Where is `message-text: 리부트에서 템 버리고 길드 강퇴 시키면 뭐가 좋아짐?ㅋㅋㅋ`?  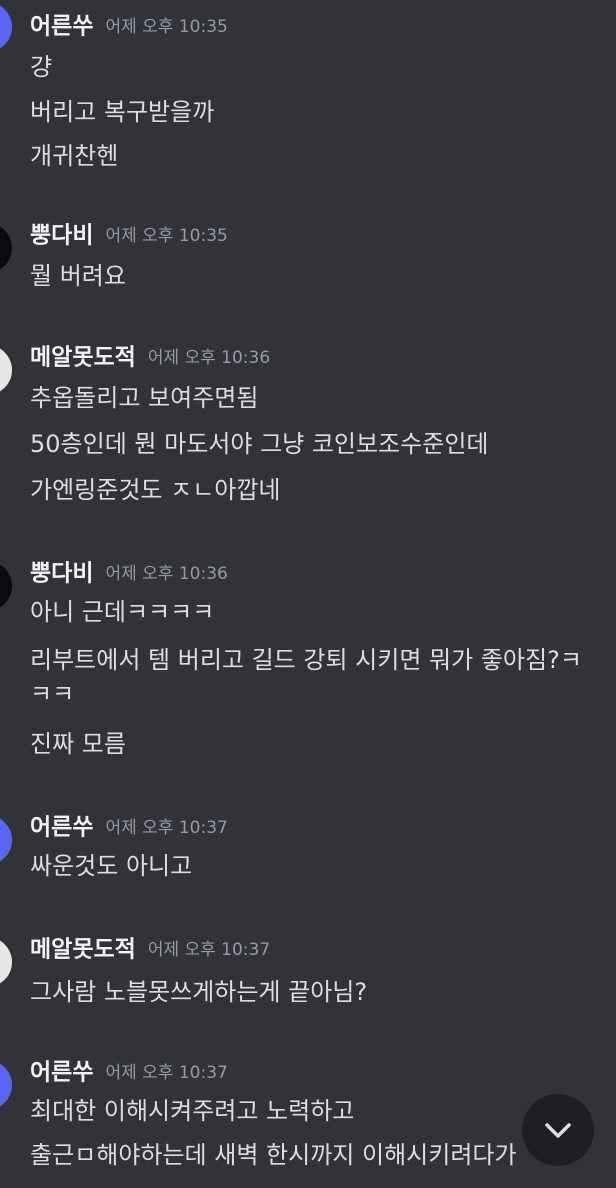
message-text: 리부트에서 템 버리고 길드 강퇴 시키면 뭐가 좋아짐?ㅋㅋㅋ is located at coordinates (306, 677).